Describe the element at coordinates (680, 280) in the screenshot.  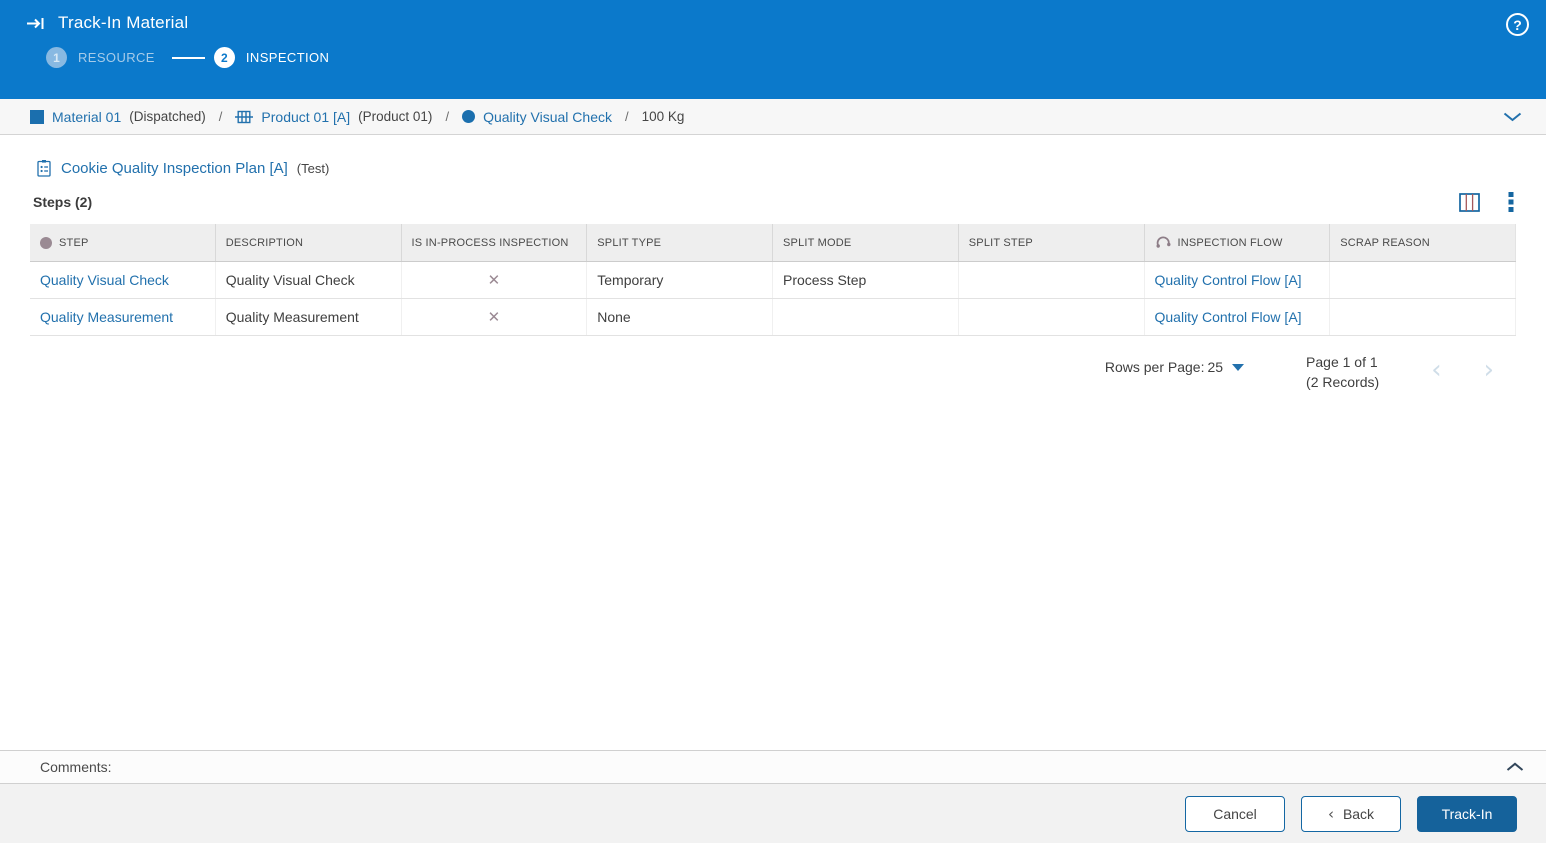
I see `split-type-cell: Temporary` at that location.